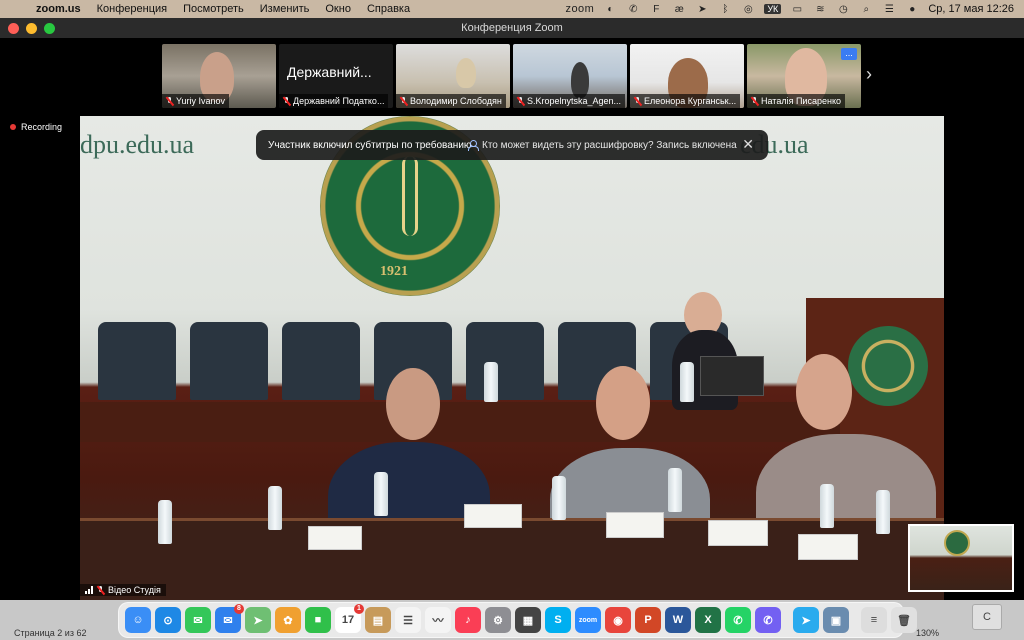  I want to click on dock-whatsapp-icon: ✆, so click(738, 620).